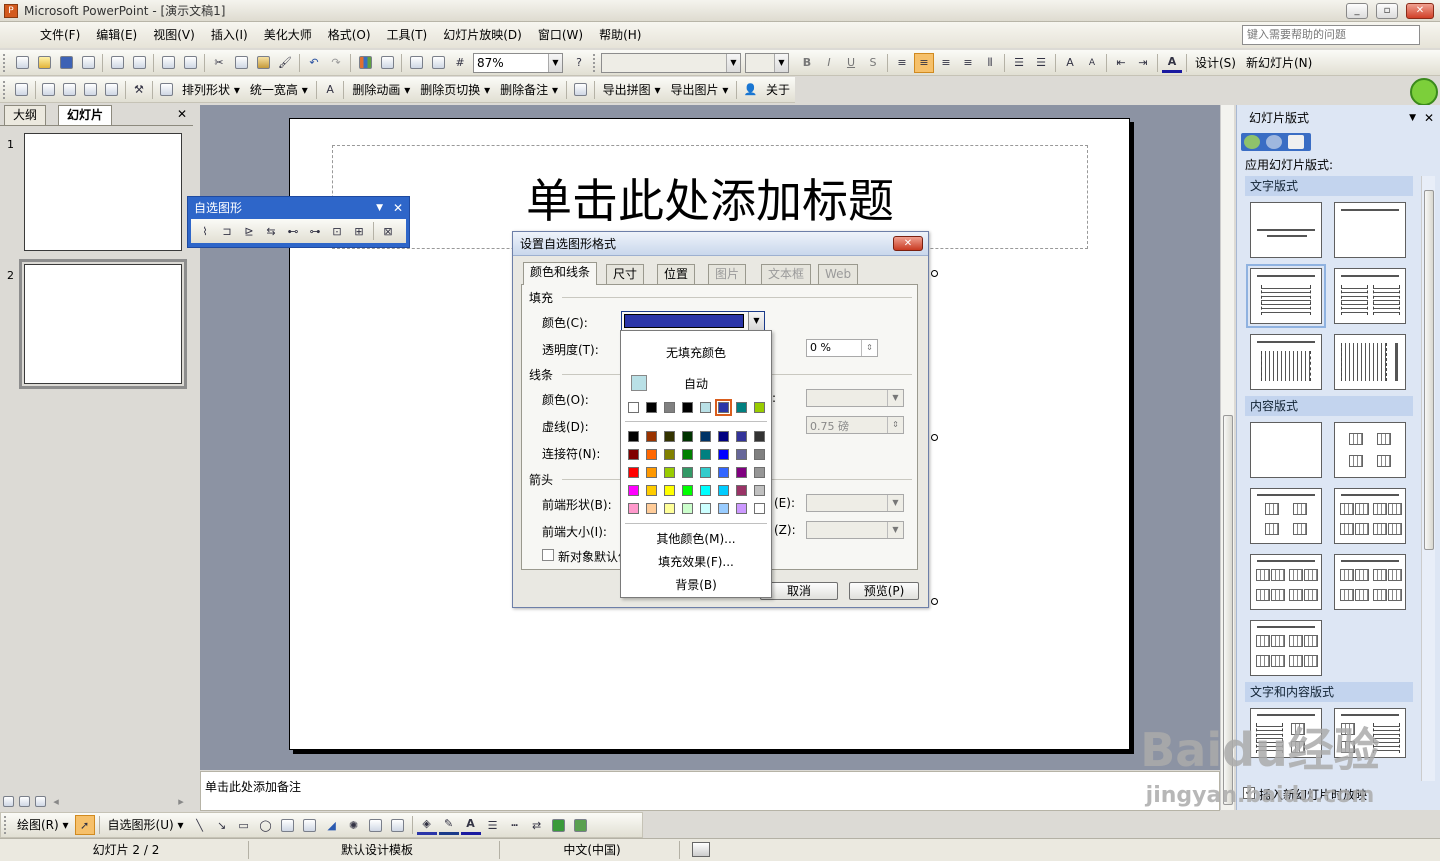 This screenshot has width=1440, height=861. I want to click on menu-slideshow: 幻灯片放映(D), so click(482, 35).